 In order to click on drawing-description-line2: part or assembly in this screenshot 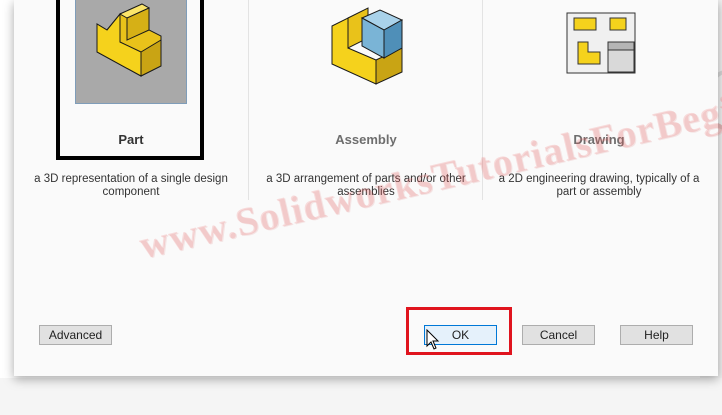, I will do `click(599, 192)`.